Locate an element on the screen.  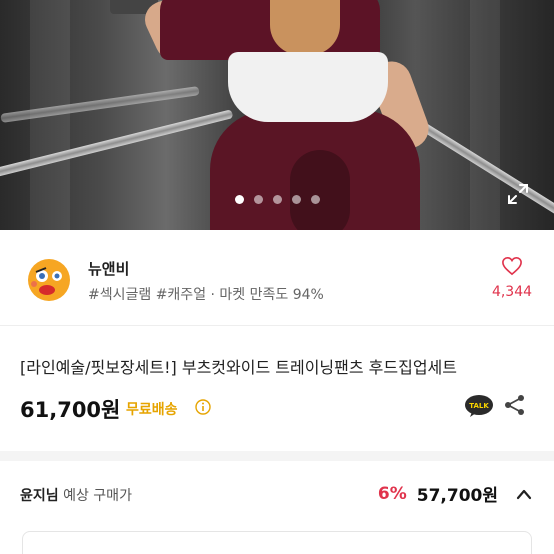
chevron-up-icon is located at coordinates (524, 494).